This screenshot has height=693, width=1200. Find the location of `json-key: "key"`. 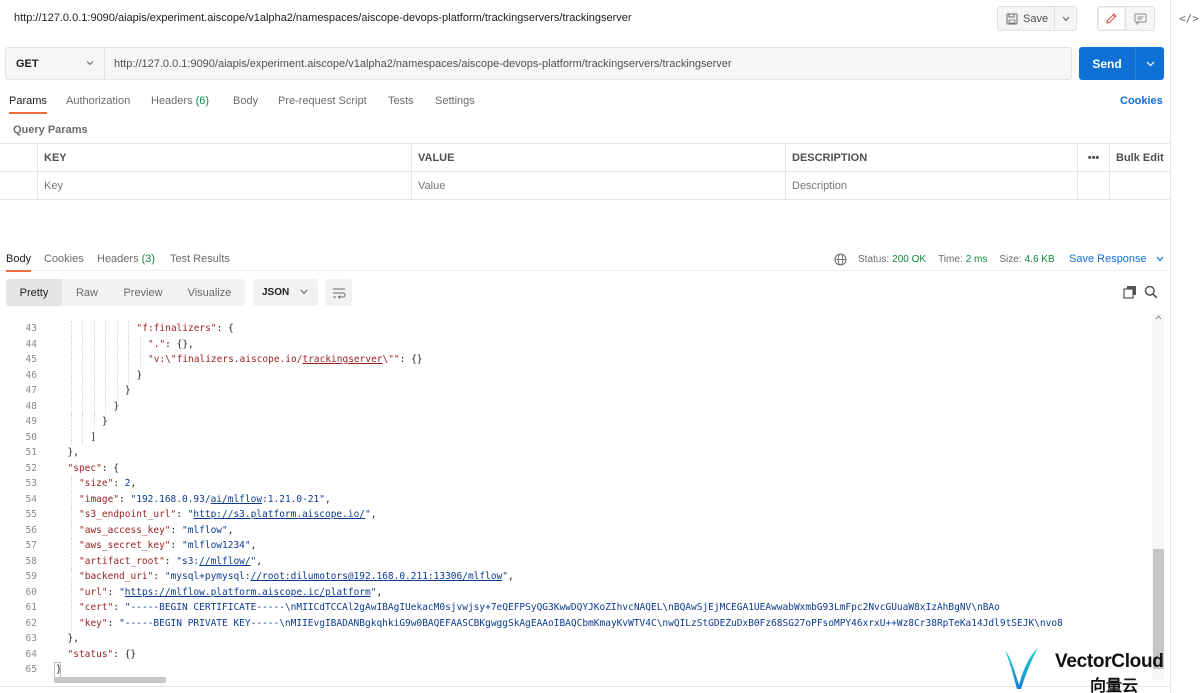

json-key: "key" is located at coordinates (93, 623).